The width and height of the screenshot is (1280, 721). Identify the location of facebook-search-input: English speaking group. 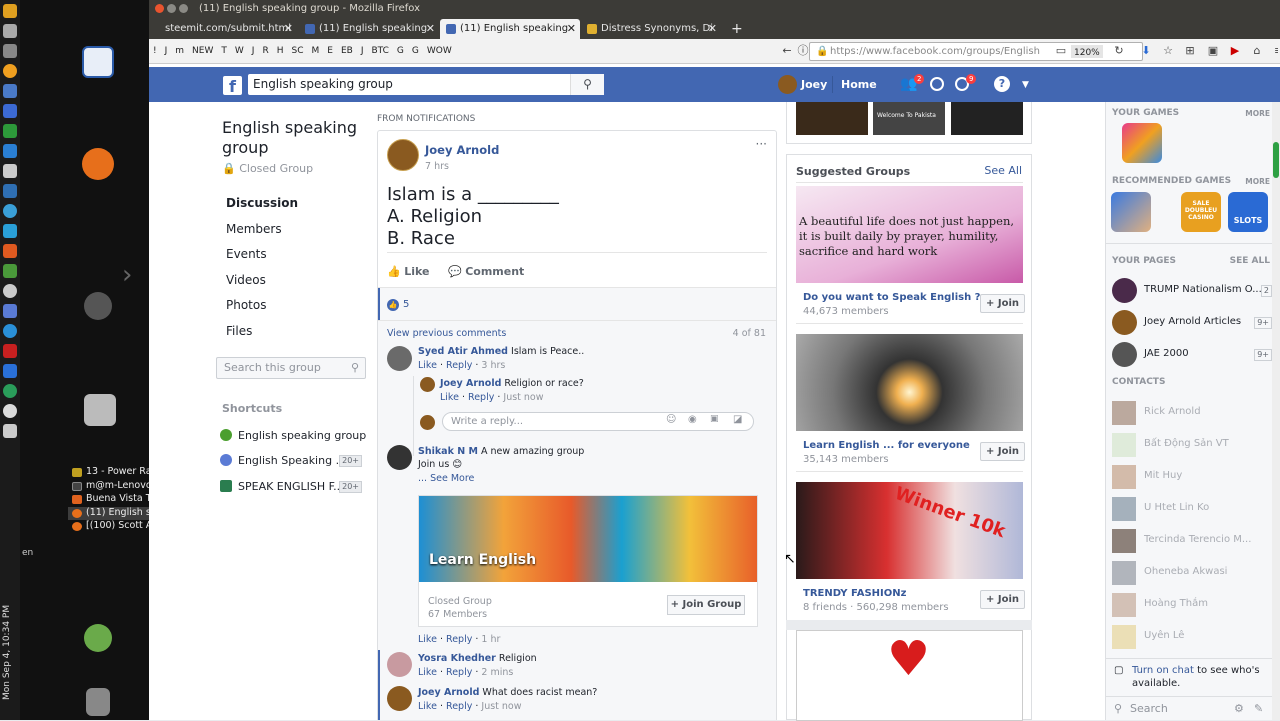
(426, 84).